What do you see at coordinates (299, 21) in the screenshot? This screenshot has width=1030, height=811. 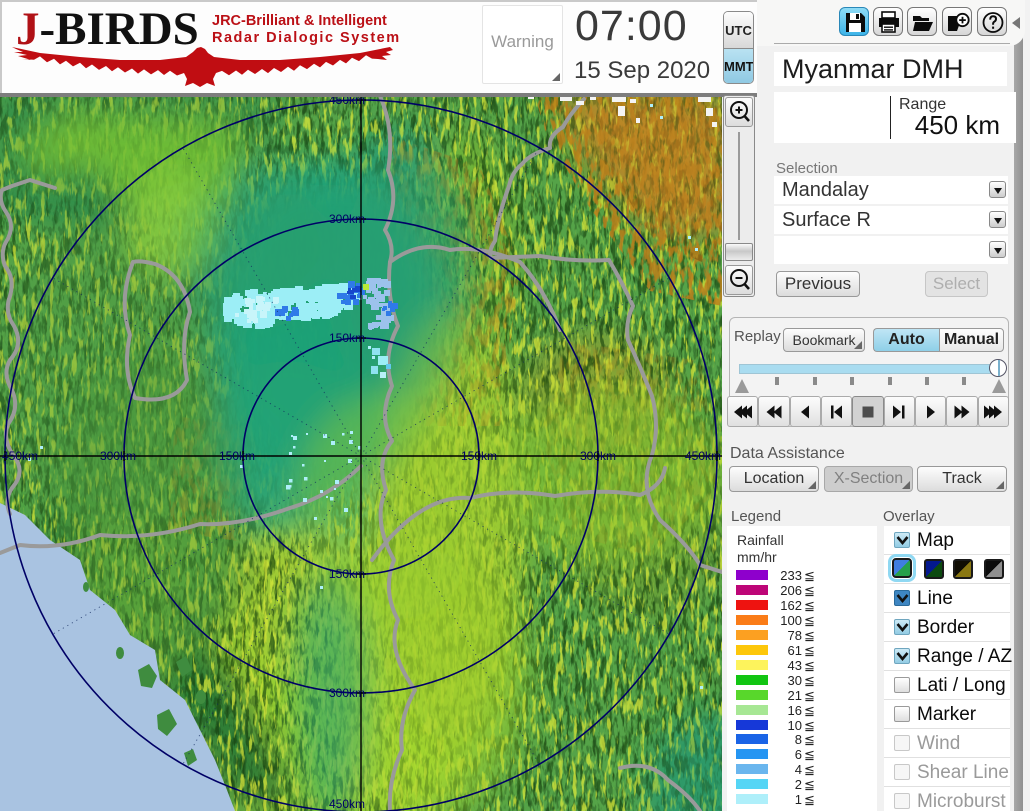 I see `svg-text: JRC-Brilliant & Intelligent` at bounding box center [299, 21].